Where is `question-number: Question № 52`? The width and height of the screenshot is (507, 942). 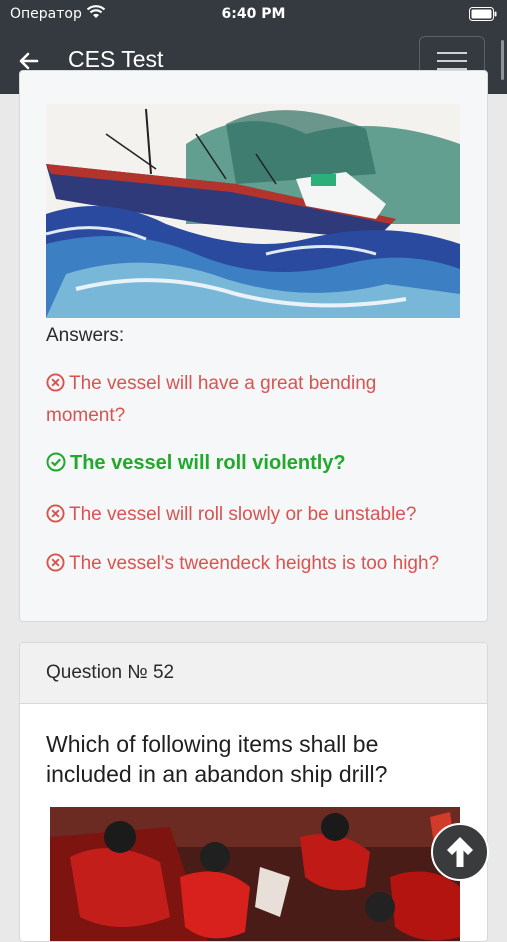
question-number: Question № 52 is located at coordinates (253, 673).